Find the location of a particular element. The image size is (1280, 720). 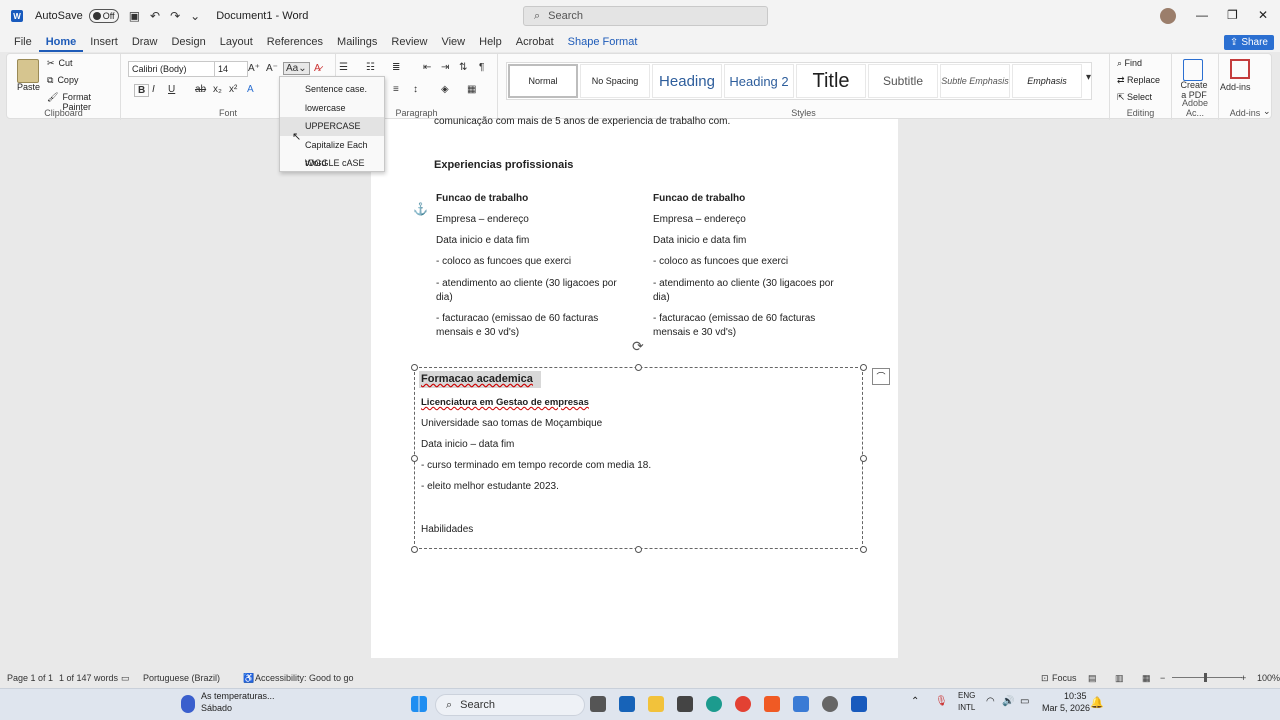

start-icon is located at coordinates (419, 704).